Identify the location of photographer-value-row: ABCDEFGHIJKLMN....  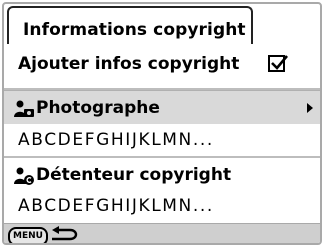
(162, 140).